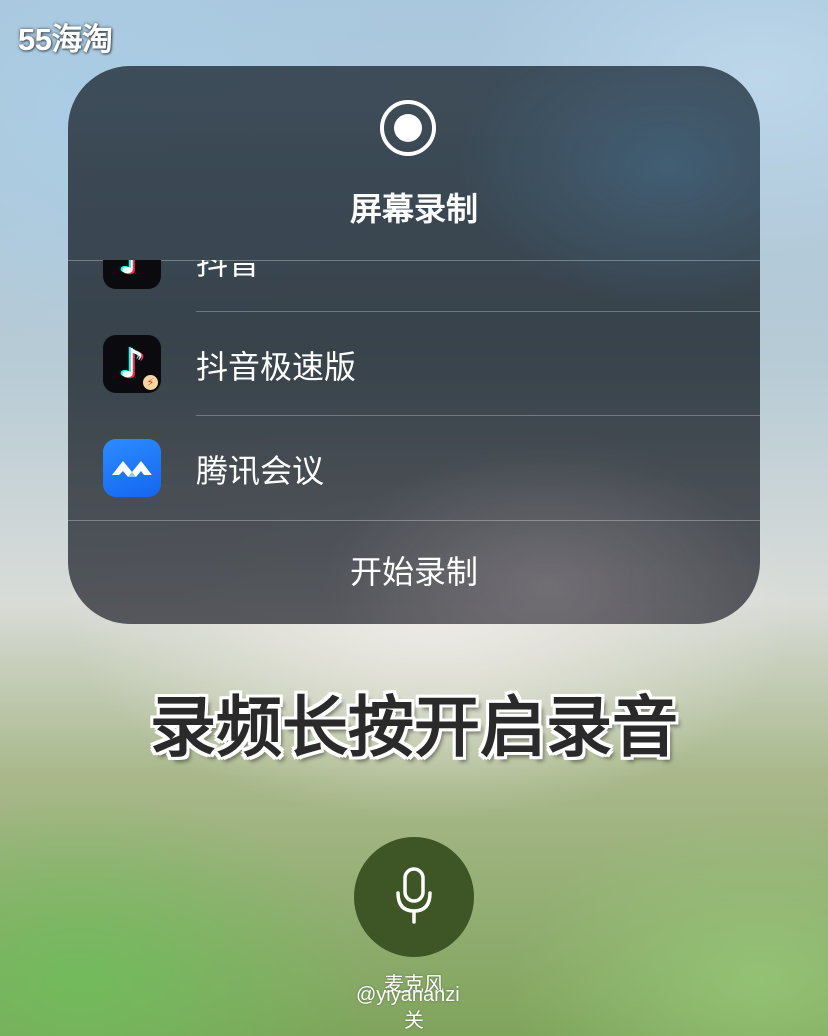  I want to click on tiktok-icon: ♪, so click(132, 274).